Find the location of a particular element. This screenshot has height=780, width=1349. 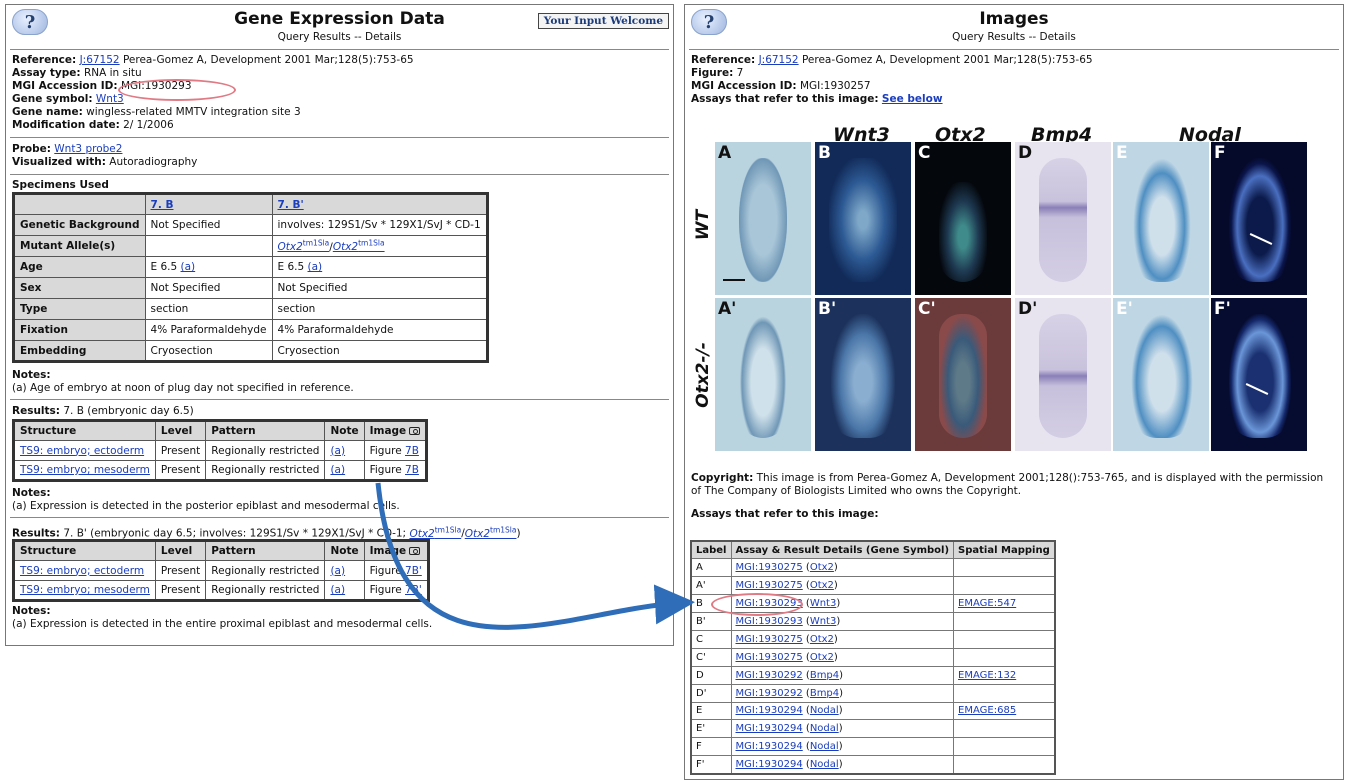

row-label-wt: WT is located at coordinates (703, 225).